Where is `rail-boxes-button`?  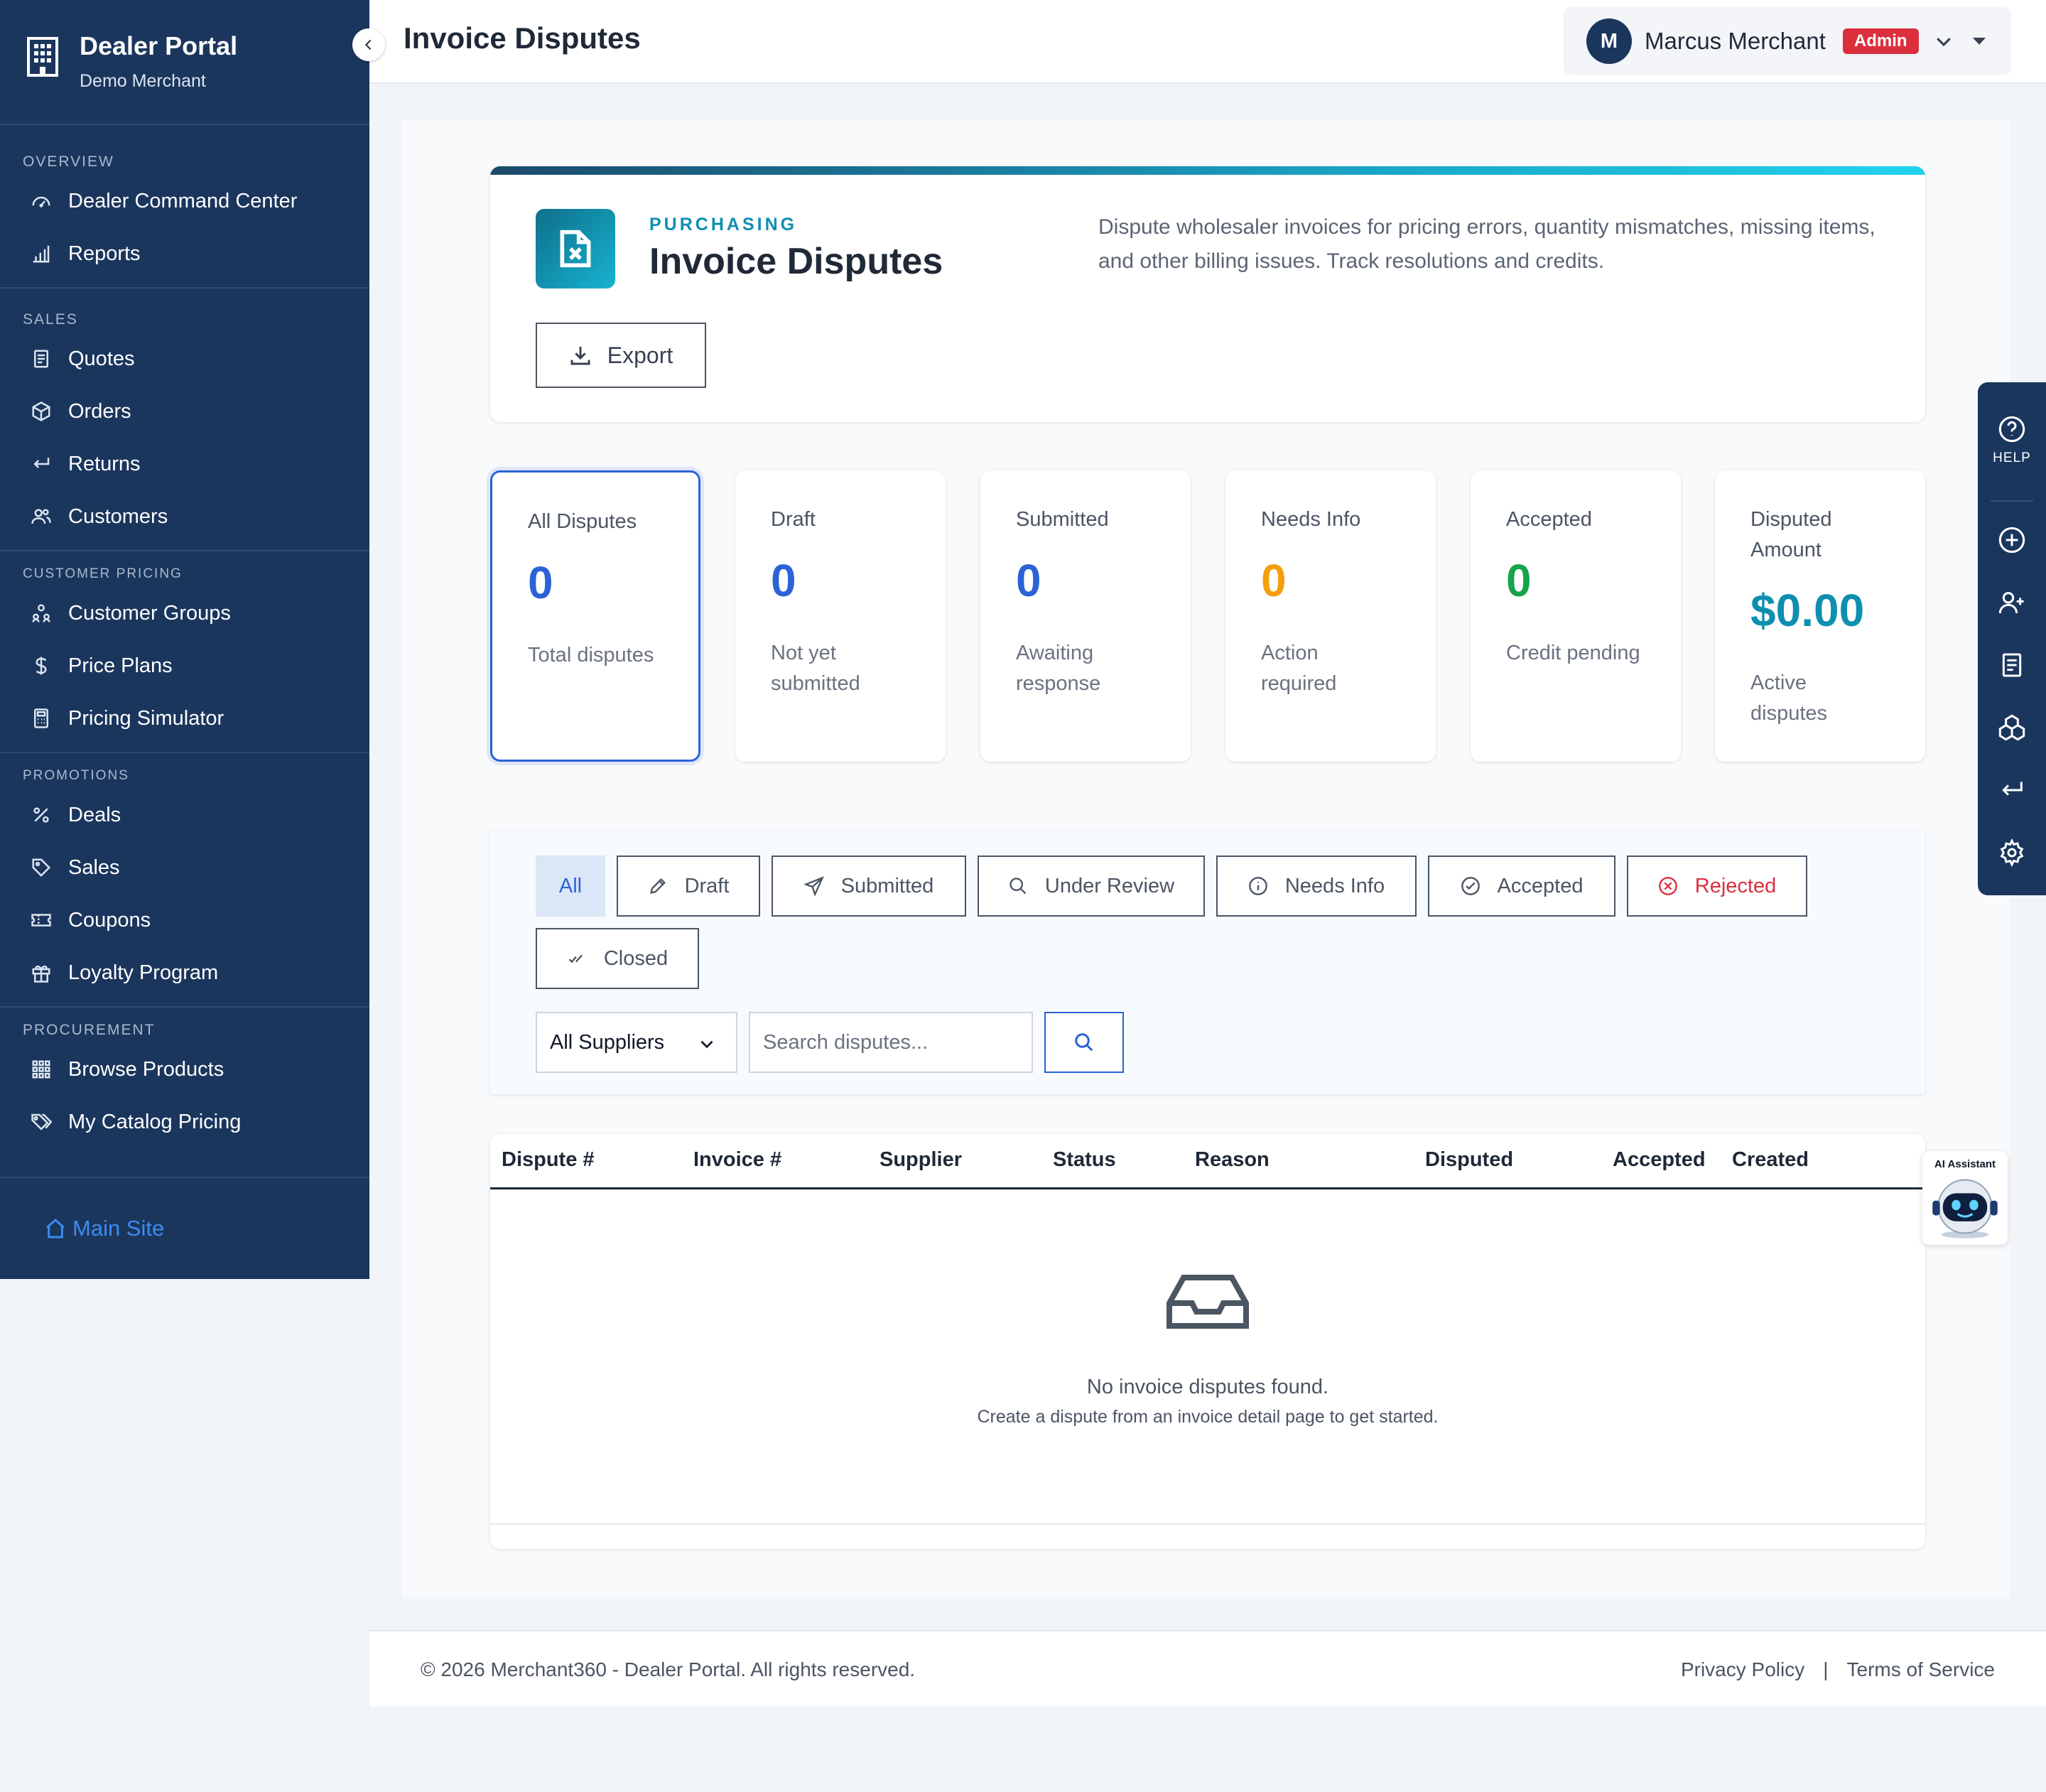 rail-boxes-button is located at coordinates (2012, 727).